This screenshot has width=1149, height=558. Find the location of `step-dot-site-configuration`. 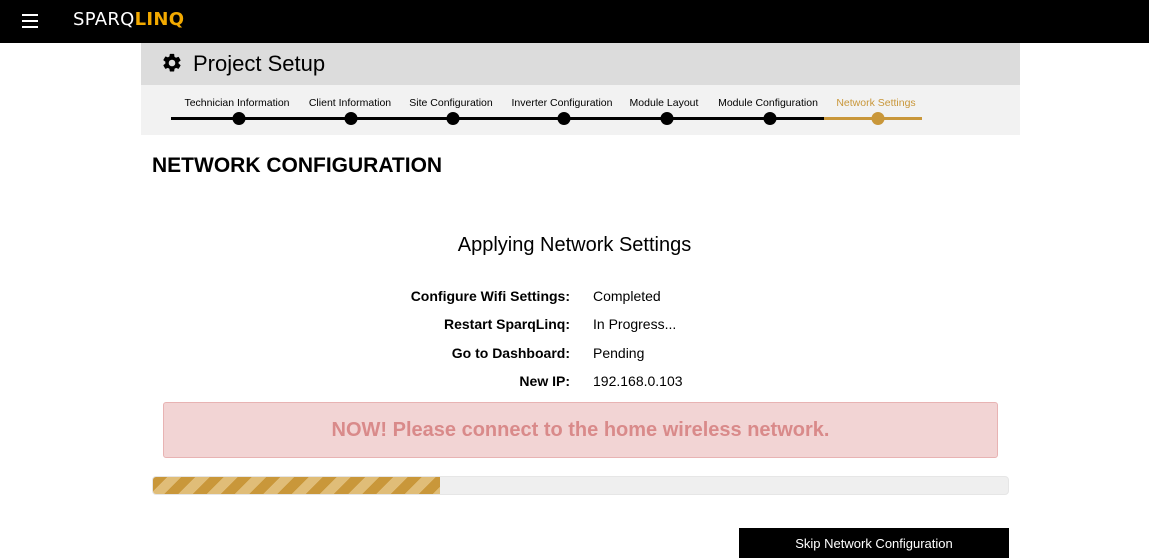

step-dot-site-configuration is located at coordinates (453, 118).